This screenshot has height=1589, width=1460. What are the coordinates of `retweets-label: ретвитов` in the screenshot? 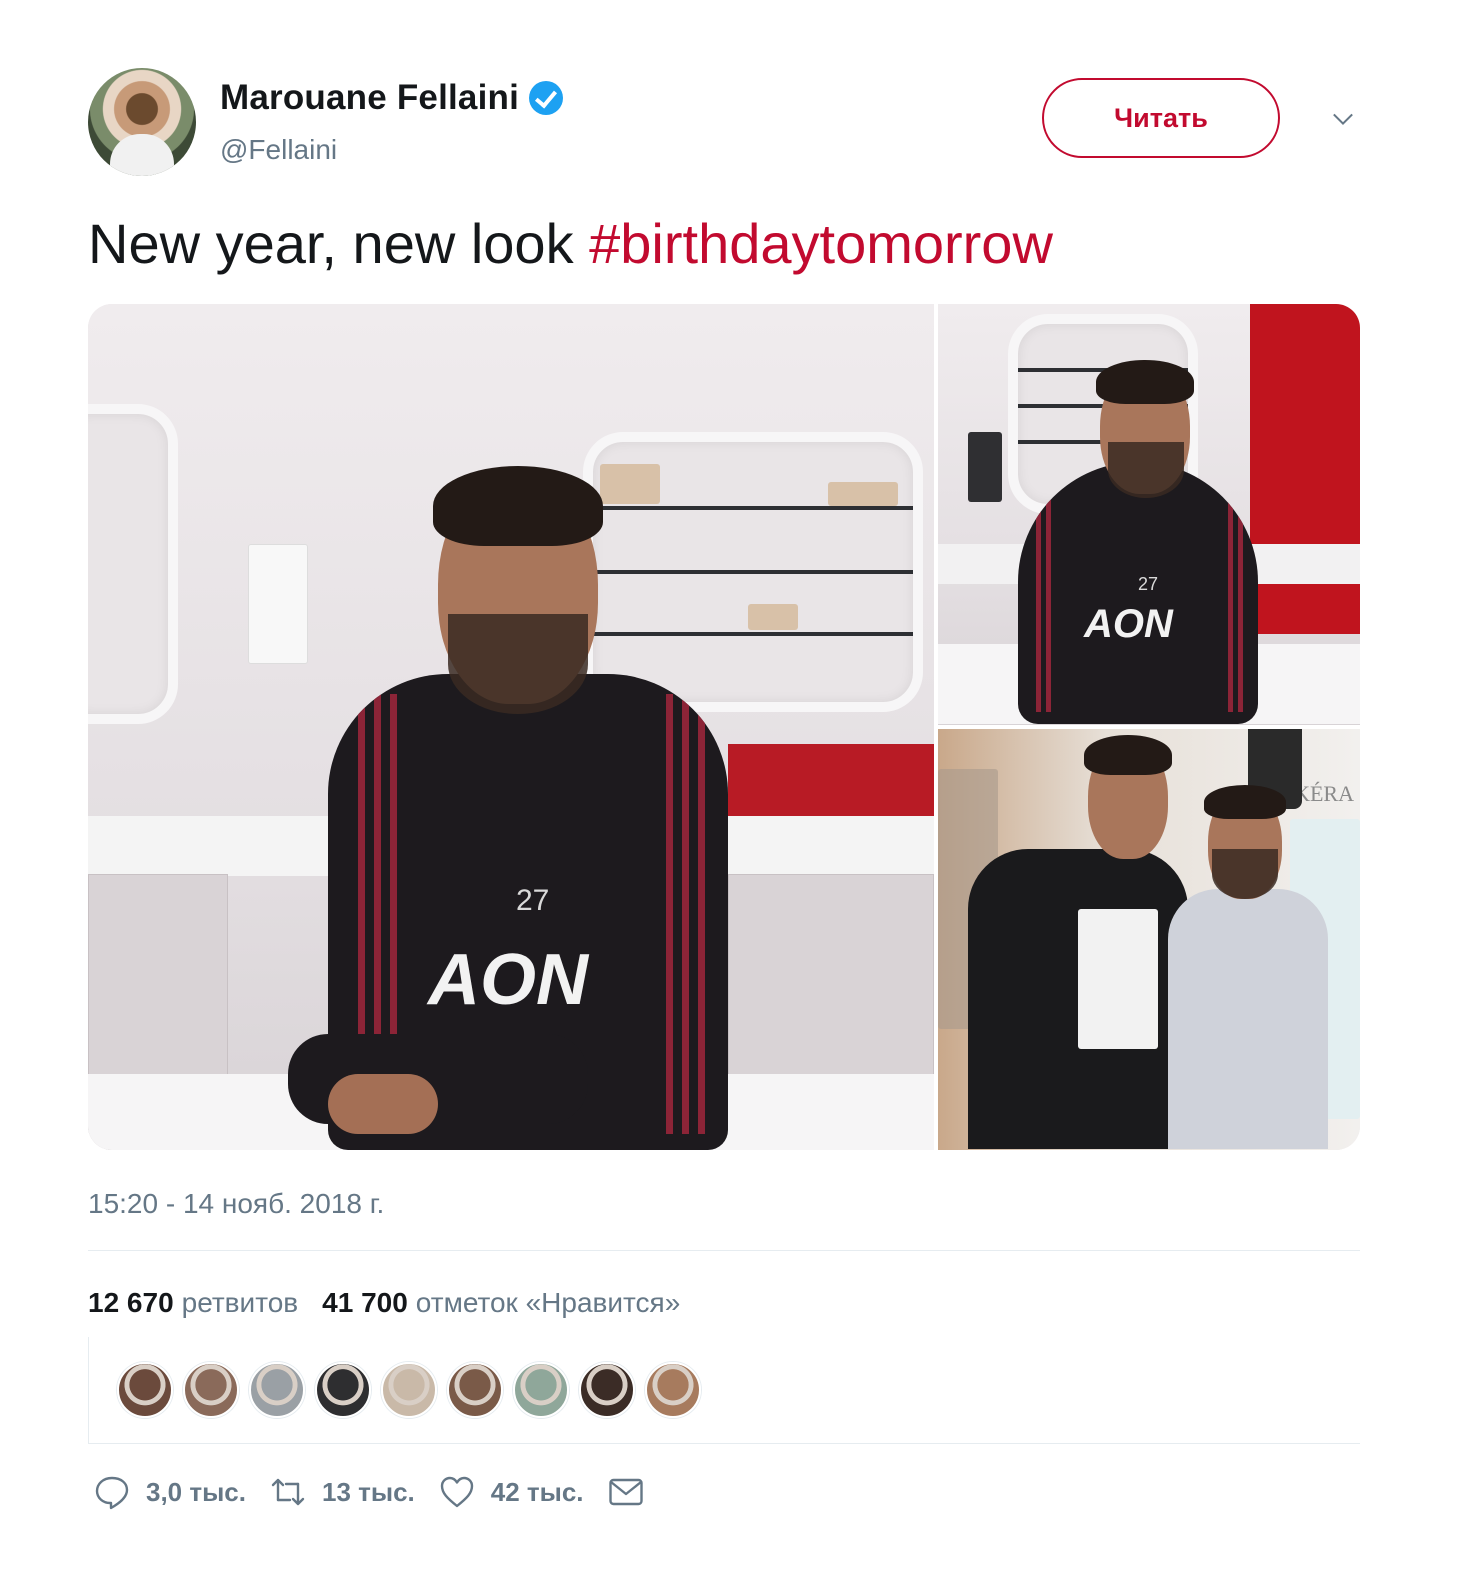 It's located at (240, 1302).